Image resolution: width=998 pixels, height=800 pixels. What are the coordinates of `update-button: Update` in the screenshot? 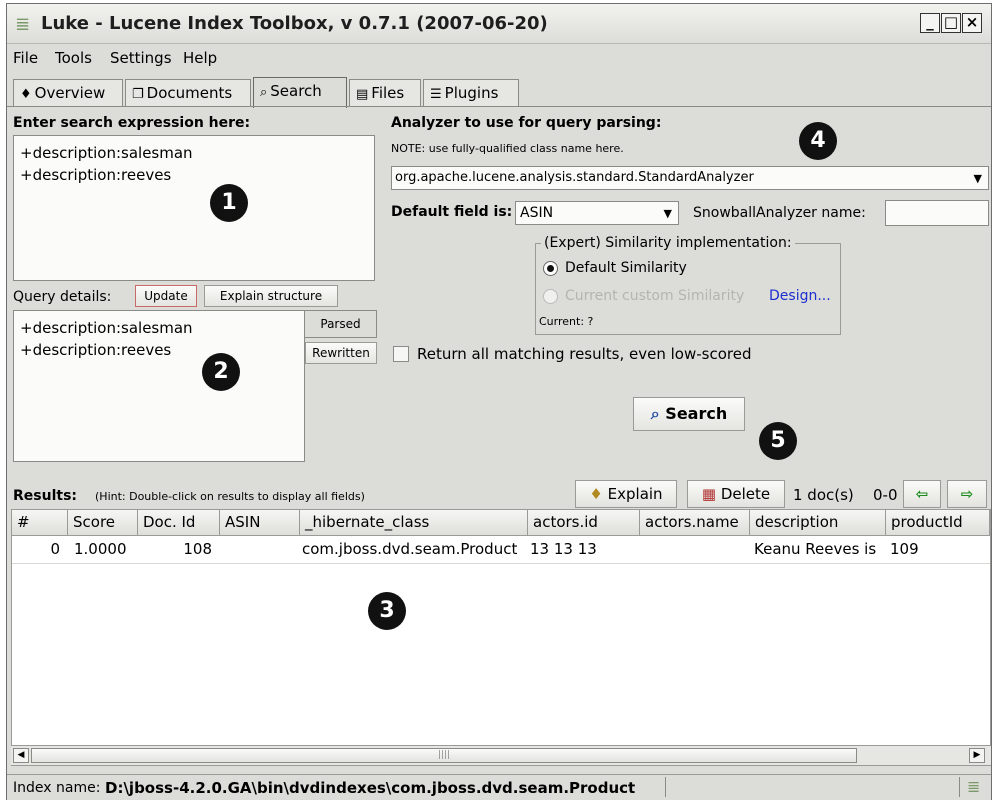 It's located at (166, 296).